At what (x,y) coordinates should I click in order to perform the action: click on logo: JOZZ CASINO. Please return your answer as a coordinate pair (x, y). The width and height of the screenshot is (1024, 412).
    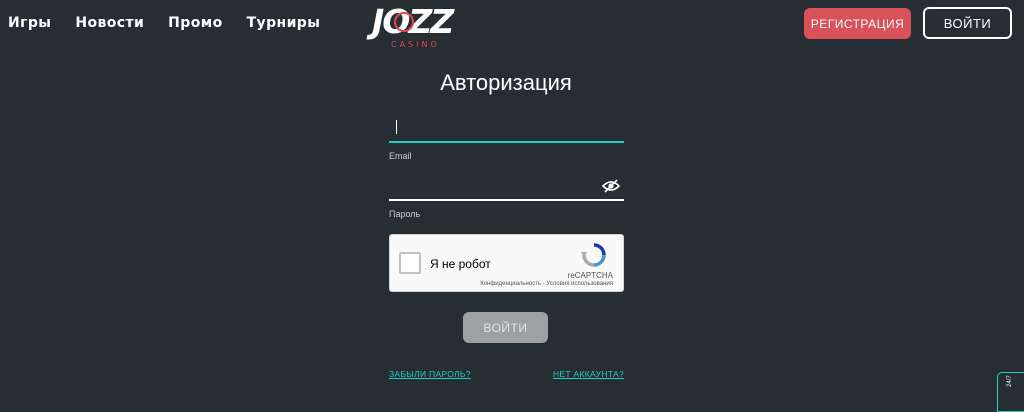
    Looking at the image, I should click on (418, 28).